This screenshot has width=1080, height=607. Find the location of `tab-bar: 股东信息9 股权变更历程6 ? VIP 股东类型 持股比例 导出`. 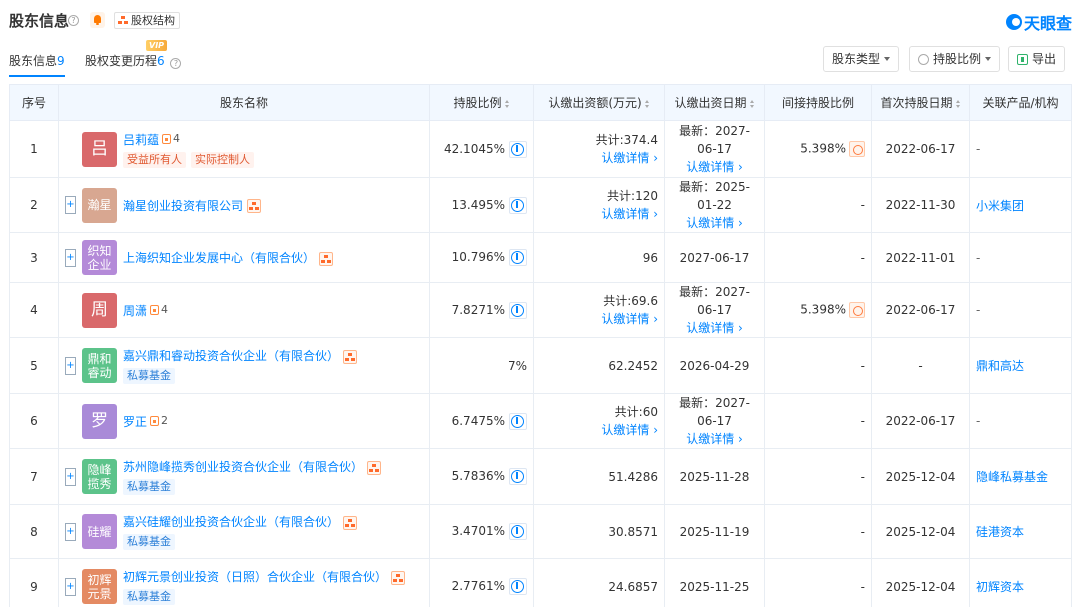

tab-bar: 股东信息9 股权变更历程6 ? VIP 股东类型 持股比例 导出 is located at coordinates (540, 58).